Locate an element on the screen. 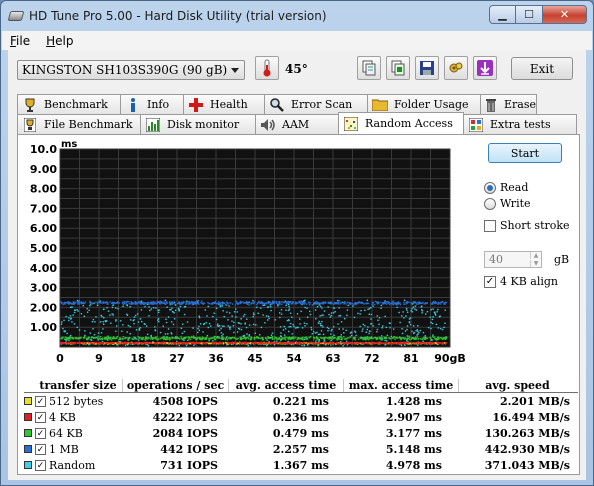 This screenshot has height=486, width=594. tab-extra-tests: Extra tests is located at coordinates (520, 124).